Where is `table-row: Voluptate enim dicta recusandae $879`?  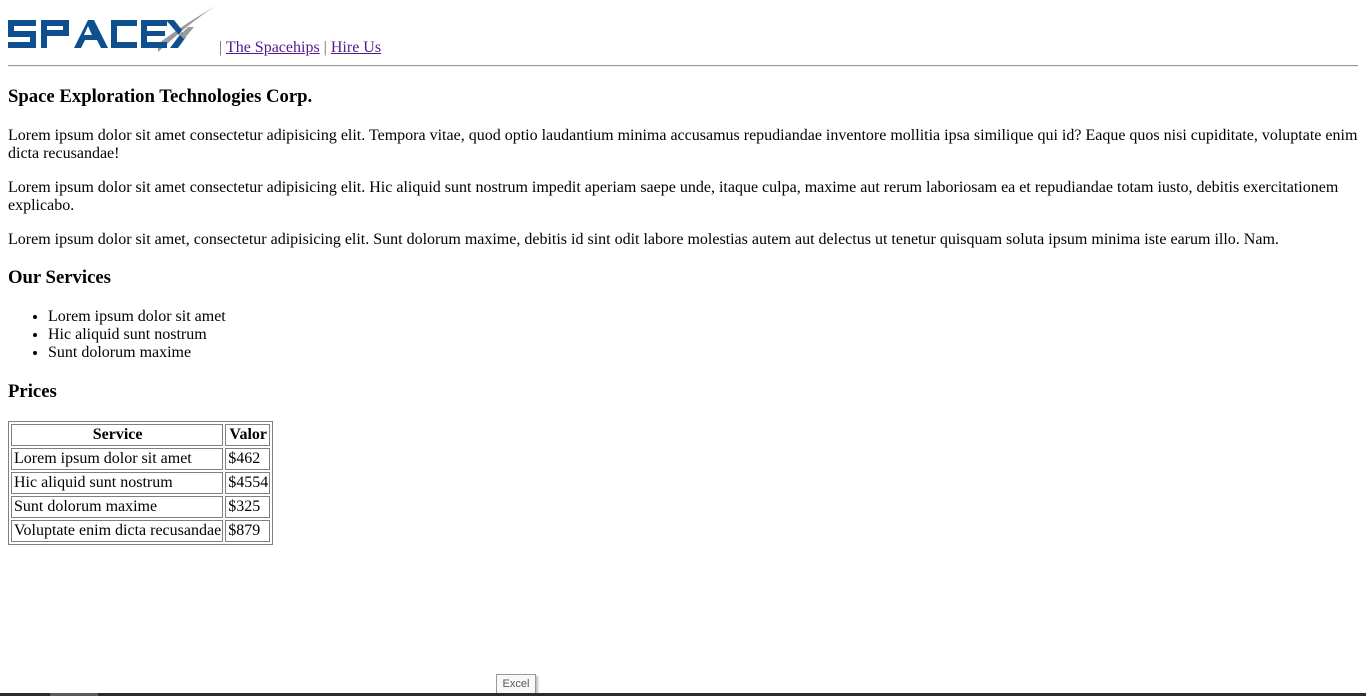
table-row: Voluptate enim dicta recusandae $879 is located at coordinates (141, 531).